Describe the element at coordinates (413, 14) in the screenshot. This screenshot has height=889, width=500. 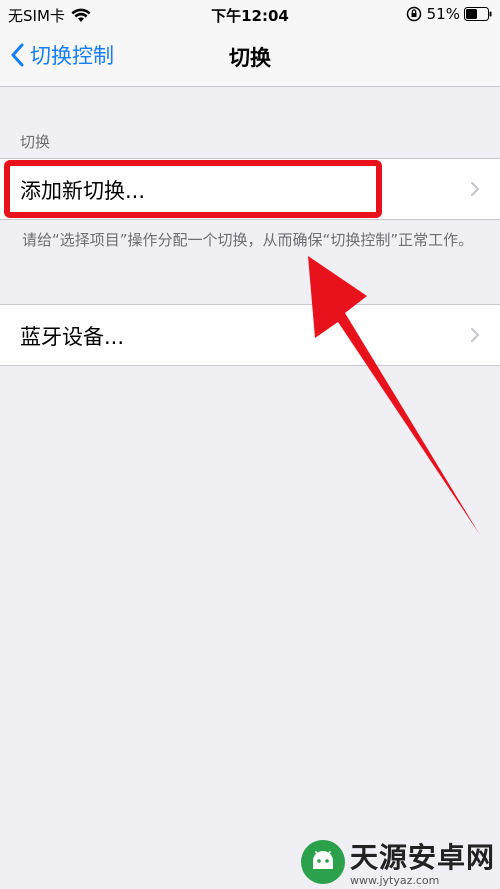
I see `orientation-lock-icon` at that location.